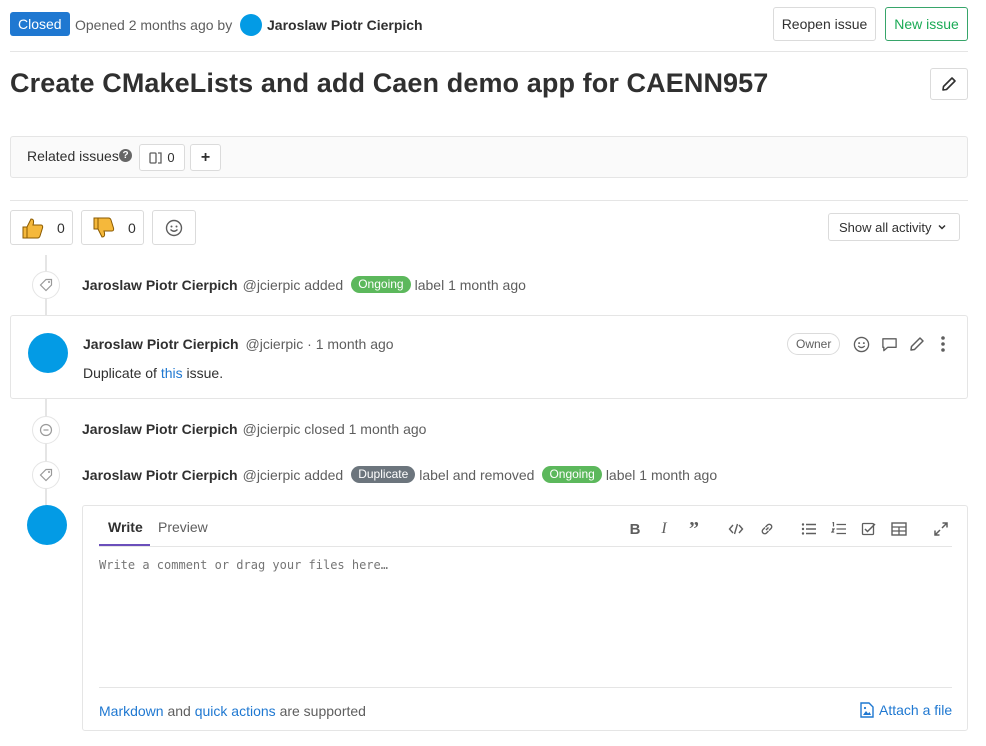 This screenshot has height=746, width=986. What do you see at coordinates (899, 529) in the screenshot?
I see `table-icon` at bounding box center [899, 529].